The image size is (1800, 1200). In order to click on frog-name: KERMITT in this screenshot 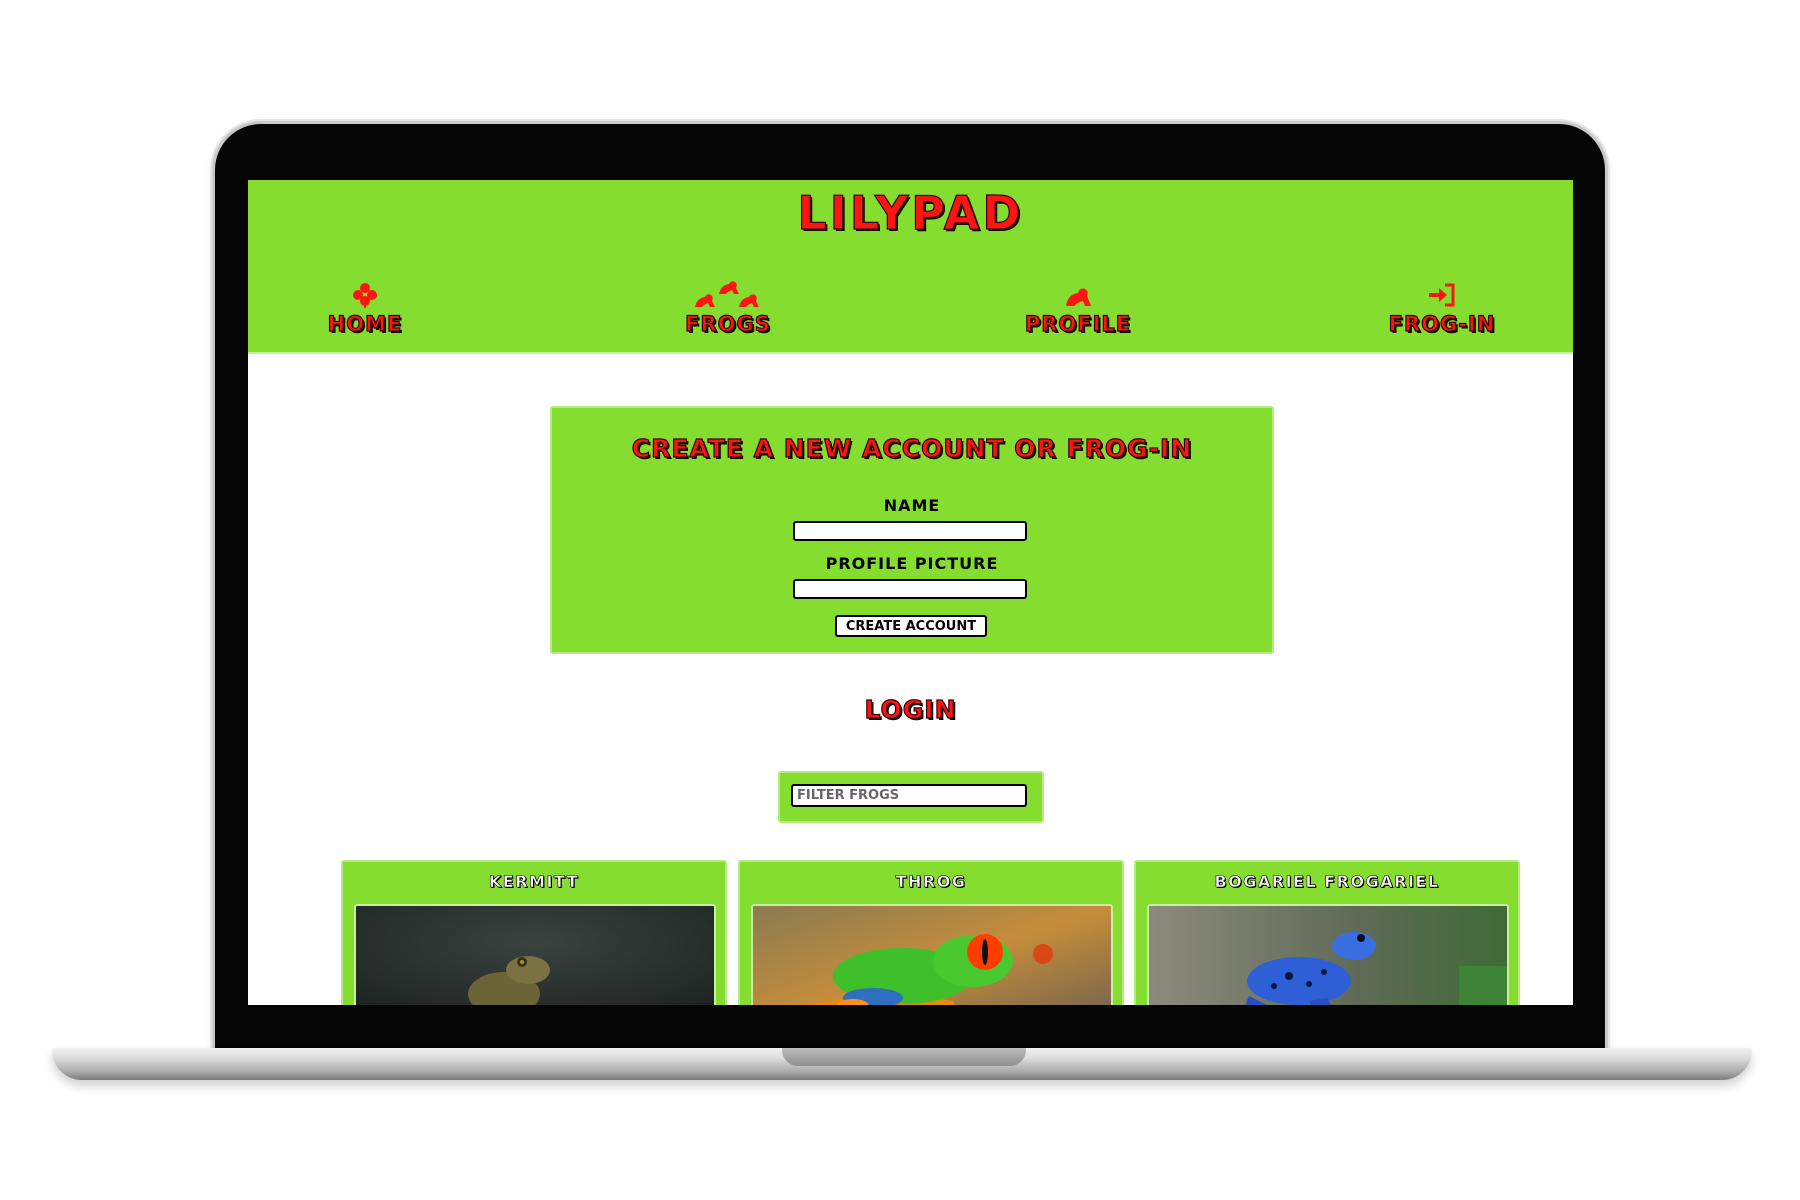, I will do `click(534, 882)`.